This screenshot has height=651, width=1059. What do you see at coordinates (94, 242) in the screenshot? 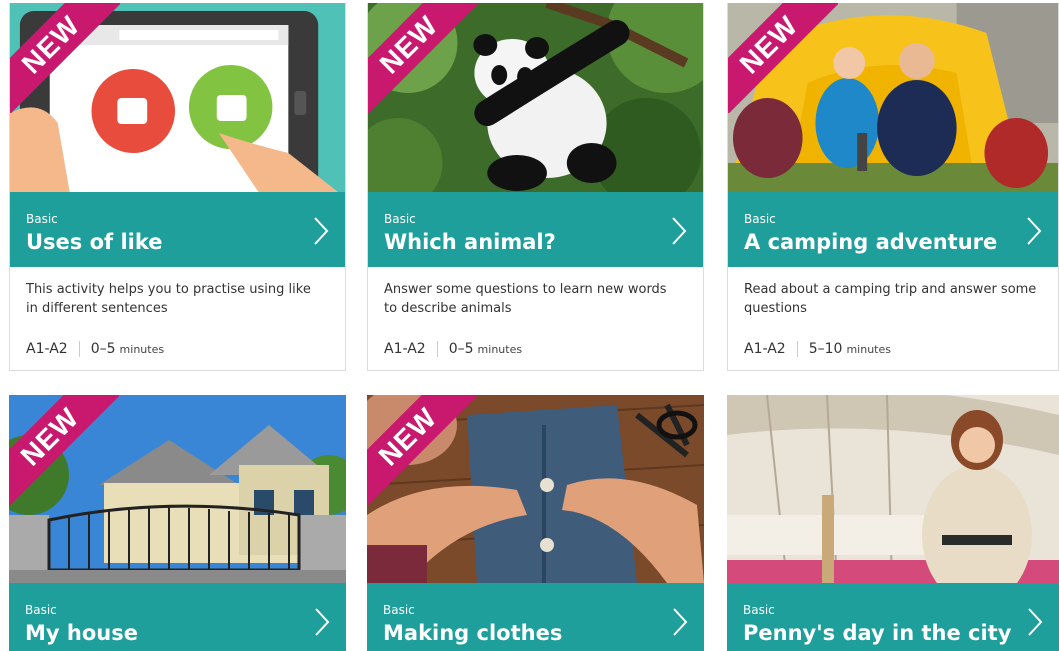
I see `card-title: Uses of like` at bounding box center [94, 242].